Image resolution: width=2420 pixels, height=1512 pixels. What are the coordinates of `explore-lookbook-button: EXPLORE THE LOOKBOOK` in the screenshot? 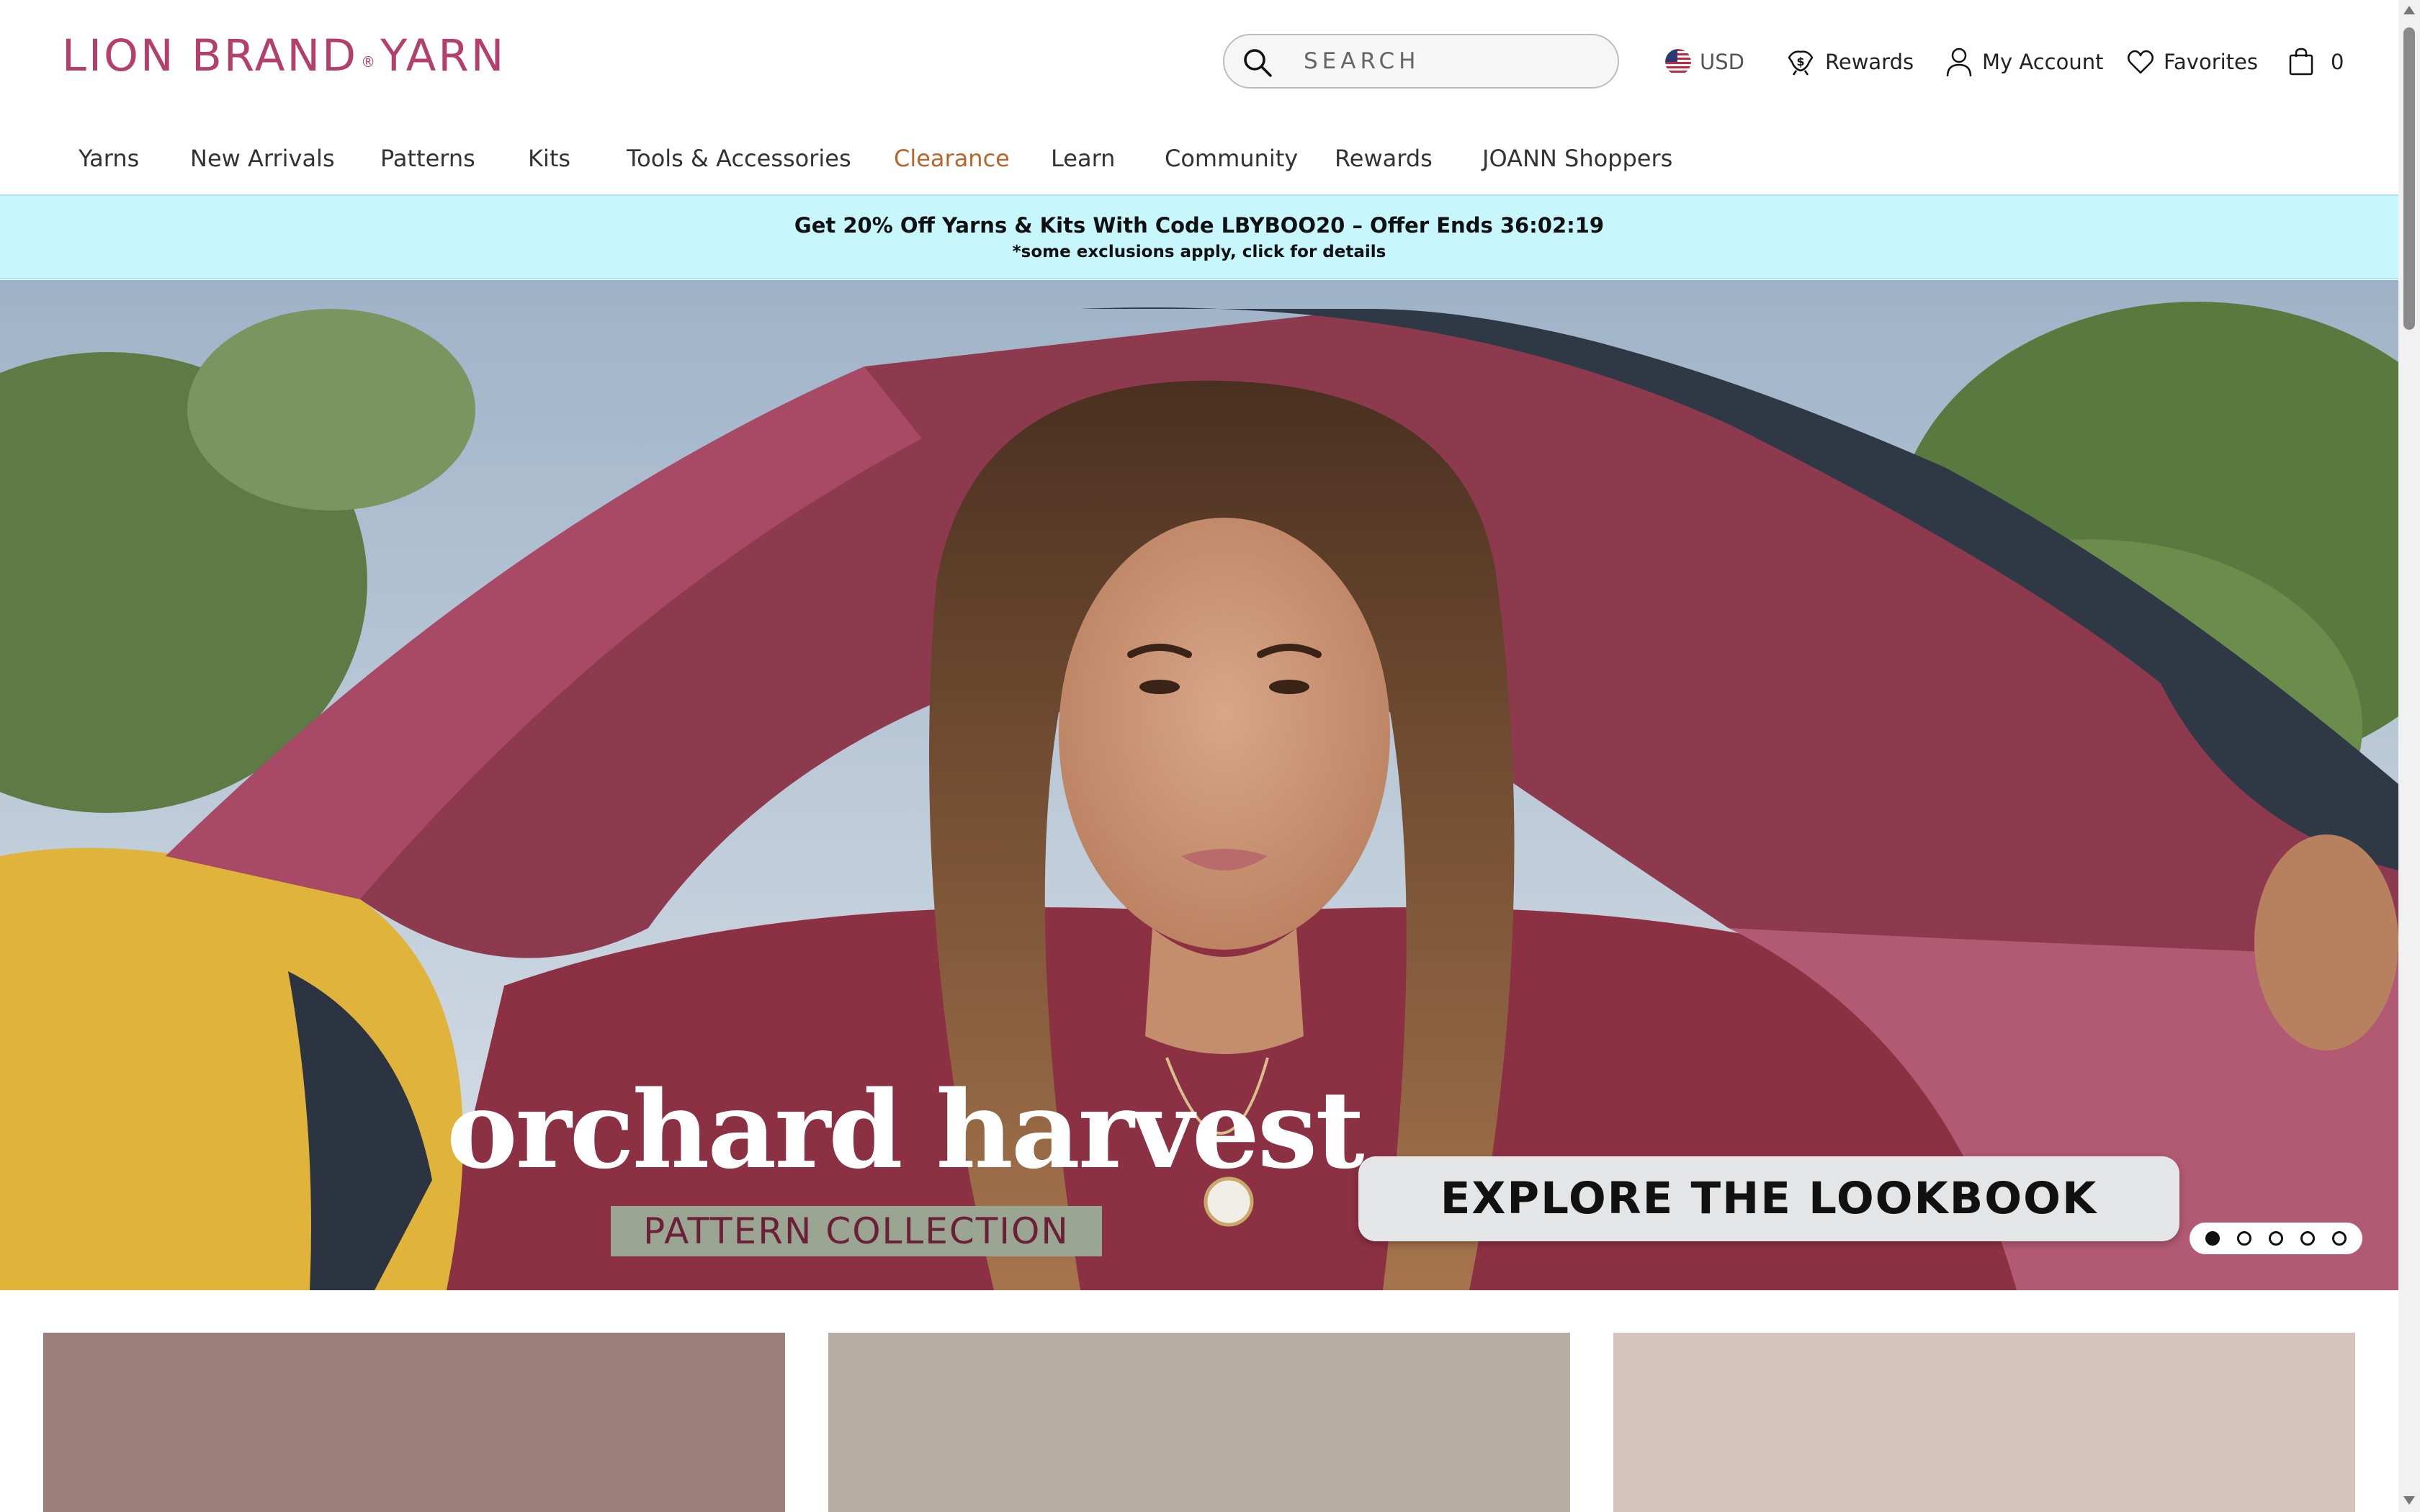 It's located at (1769, 1198).